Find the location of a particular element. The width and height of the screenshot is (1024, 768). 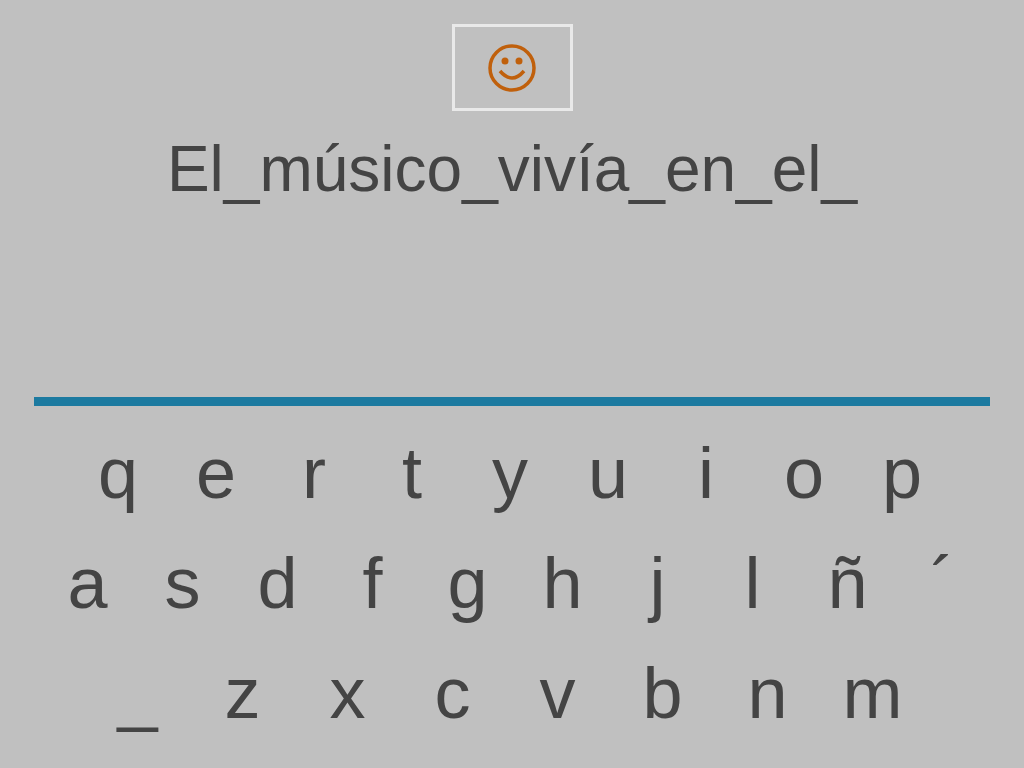

letter-key: n is located at coordinates (767, 693).